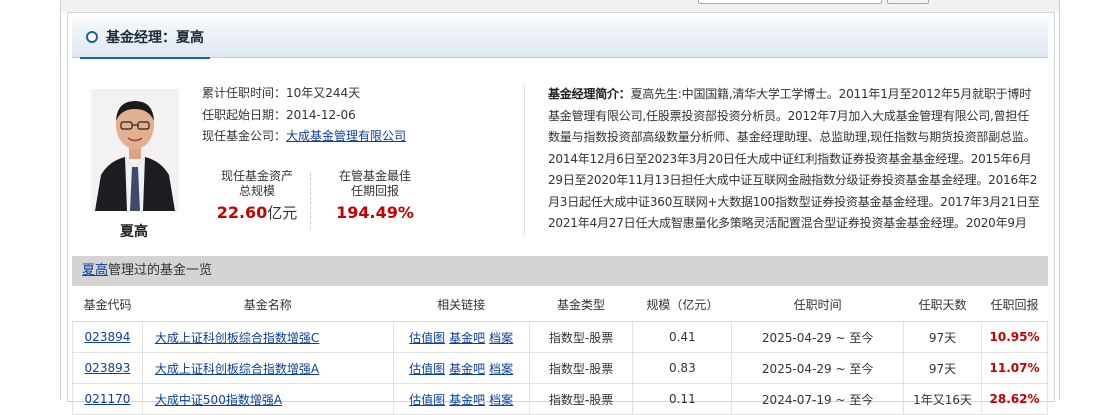 The height and width of the screenshot is (415, 1120). What do you see at coordinates (308, 199) in the screenshot?
I see `manager-stats: 现任基金资产 总规模 22.60亿元 在管基金最佳 任期回报 194.49%` at bounding box center [308, 199].